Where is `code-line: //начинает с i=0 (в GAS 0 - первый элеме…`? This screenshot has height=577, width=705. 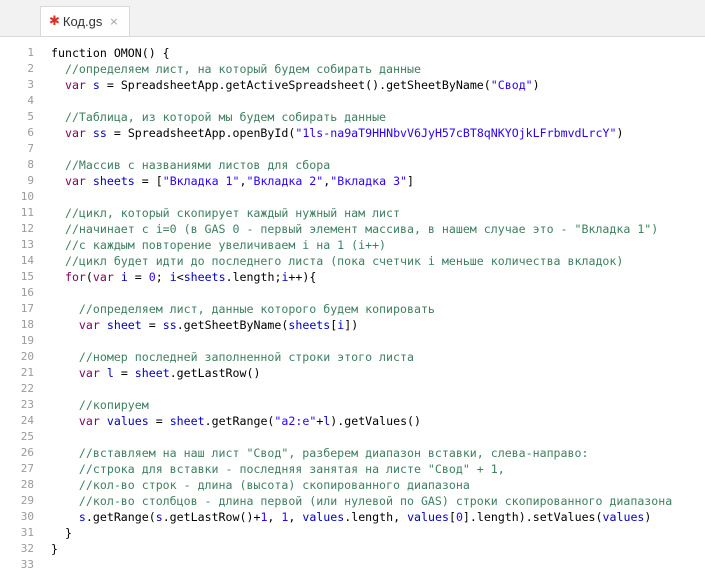
code-line: //начинает с i=0 (в GAS 0 - первый элеме… is located at coordinates (354, 229).